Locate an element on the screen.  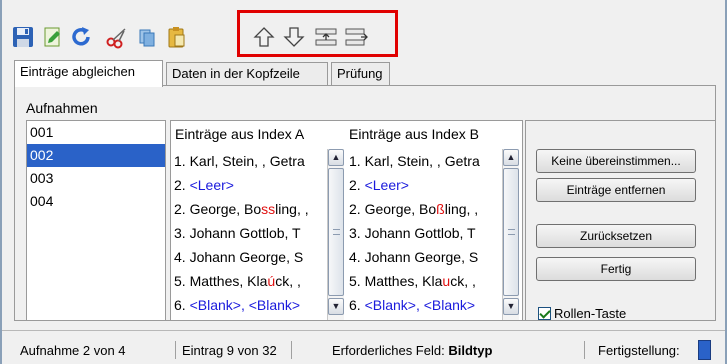
tab-pruefung: Prüfung is located at coordinates (360, 74).